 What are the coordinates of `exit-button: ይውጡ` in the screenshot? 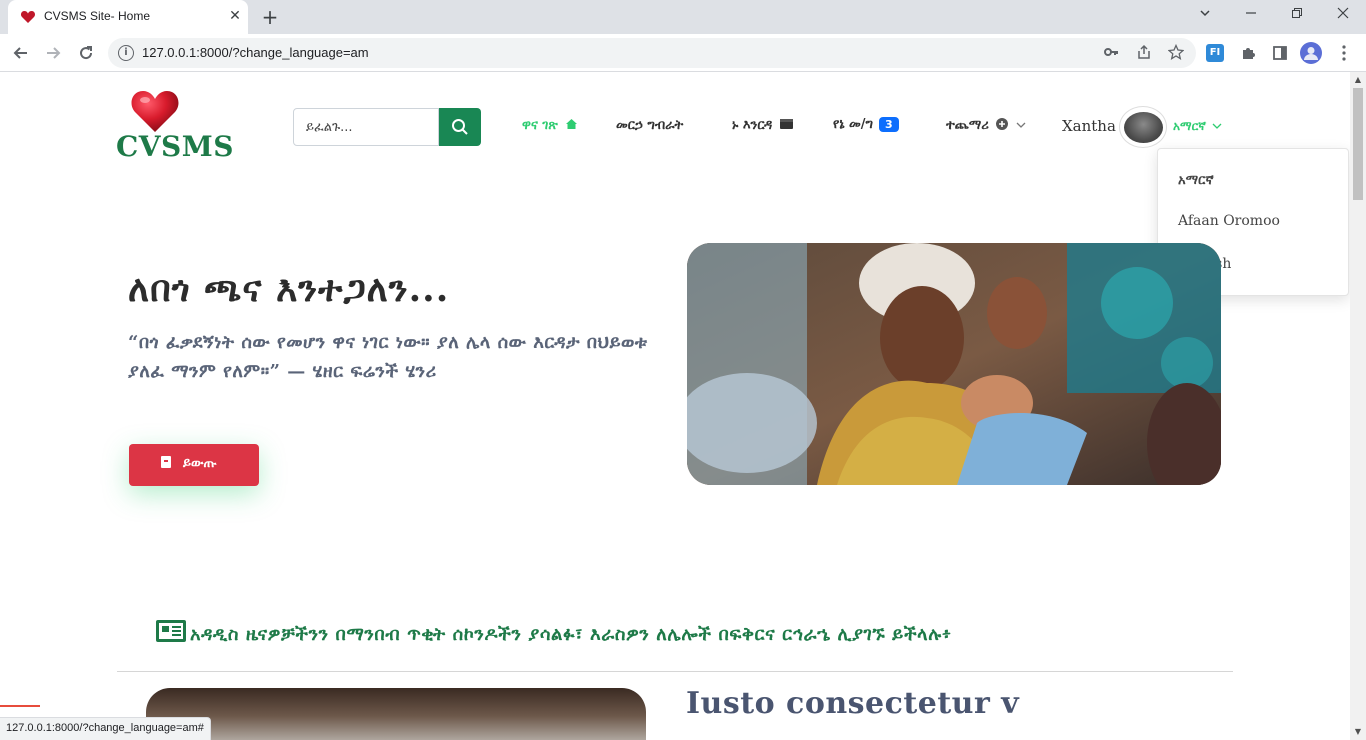 It's located at (194, 465).